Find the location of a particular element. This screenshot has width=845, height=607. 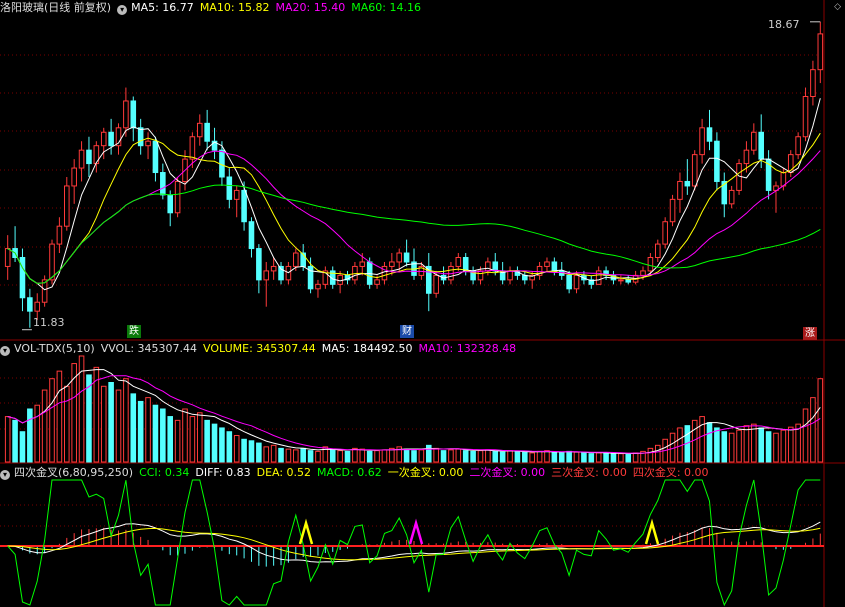

vol-ma5-line is located at coordinates (414, 411).